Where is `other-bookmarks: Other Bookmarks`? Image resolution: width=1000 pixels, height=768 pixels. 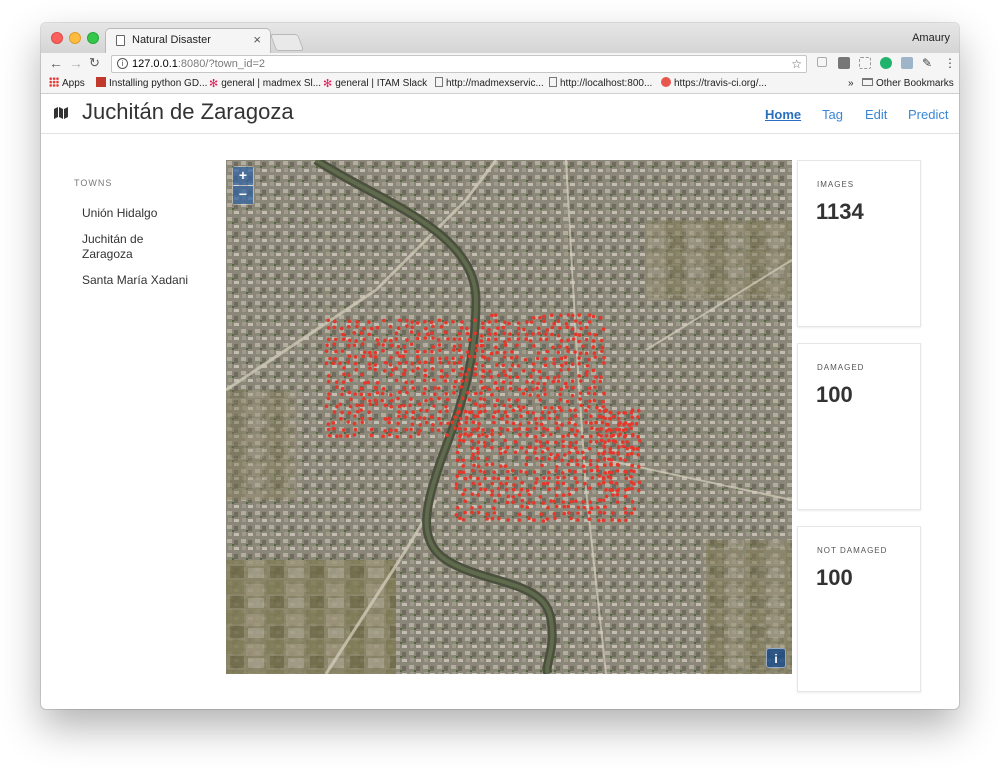
other-bookmarks: Other Bookmarks is located at coordinates (908, 84).